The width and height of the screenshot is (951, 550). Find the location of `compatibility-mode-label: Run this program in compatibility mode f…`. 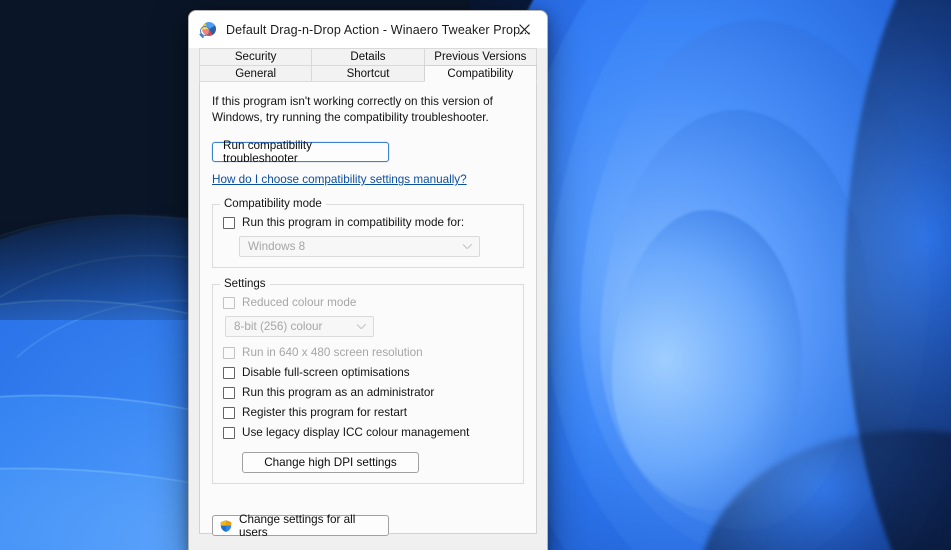

compatibility-mode-label: Run this program in compatibility mode f… is located at coordinates (353, 223).